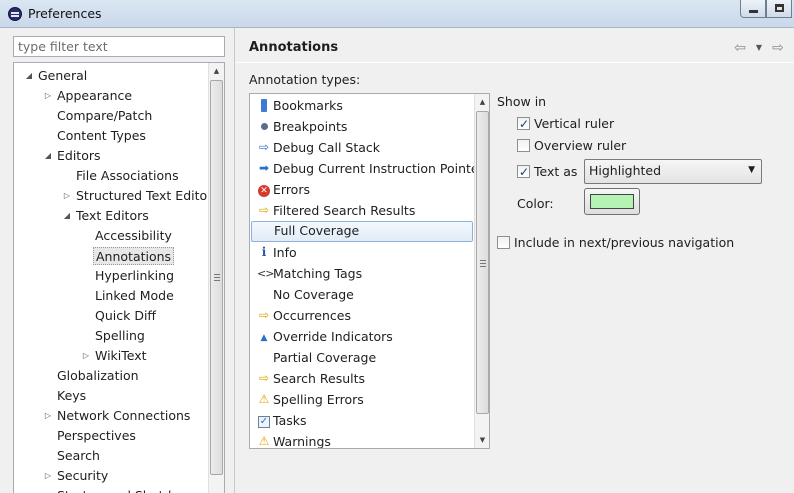 The image size is (794, 493). What do you see at coordinates (291, 189) in the screenshot?
I see `annotation-type-label: Errors` at bounding box center [291, 189].